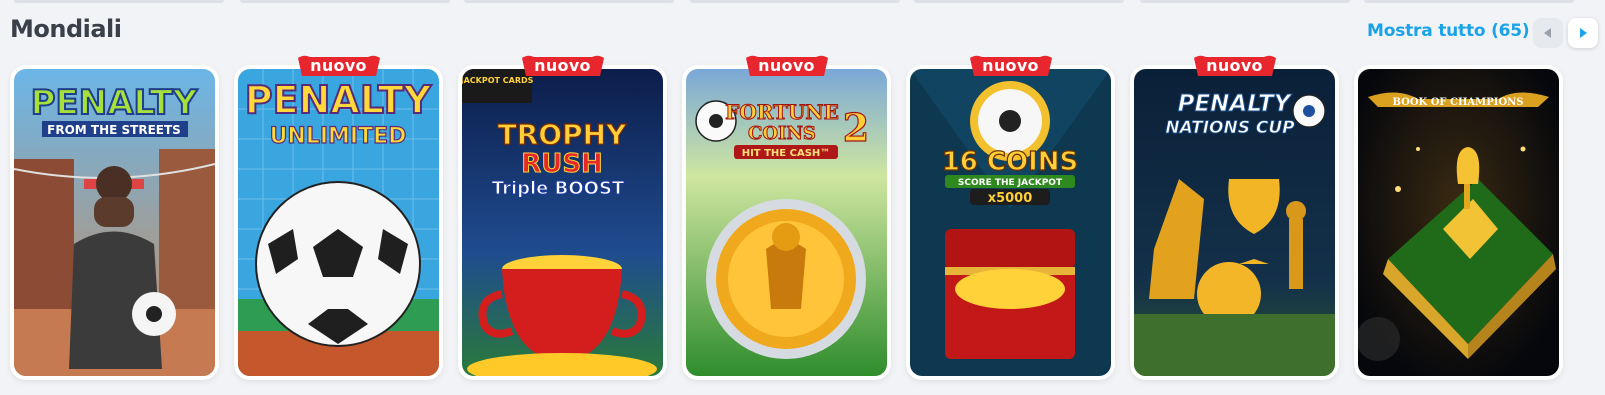 The height and width of the screenshot is (395, 1605). What do you see at coordinates (1230, 128) in the screenshot?
I see `game-title-line2: NATIONS CUP` at bounding box center [1230, 128].